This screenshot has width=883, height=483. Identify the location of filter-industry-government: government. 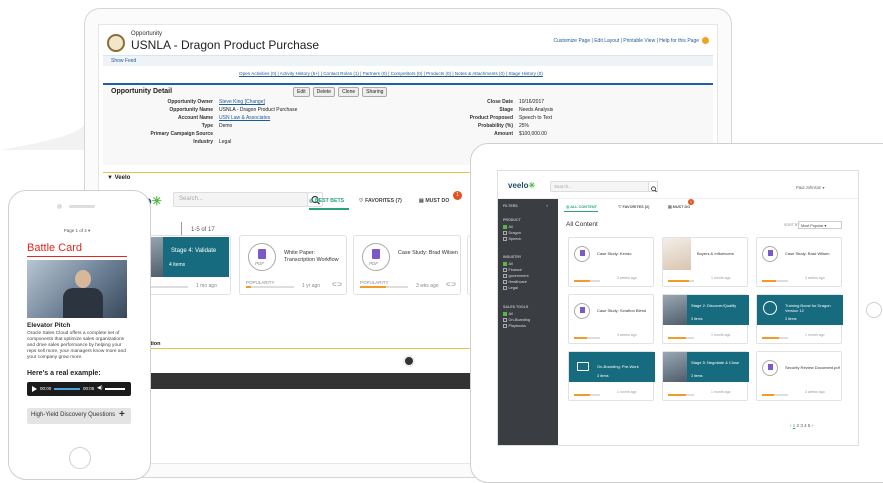
(516, 276).